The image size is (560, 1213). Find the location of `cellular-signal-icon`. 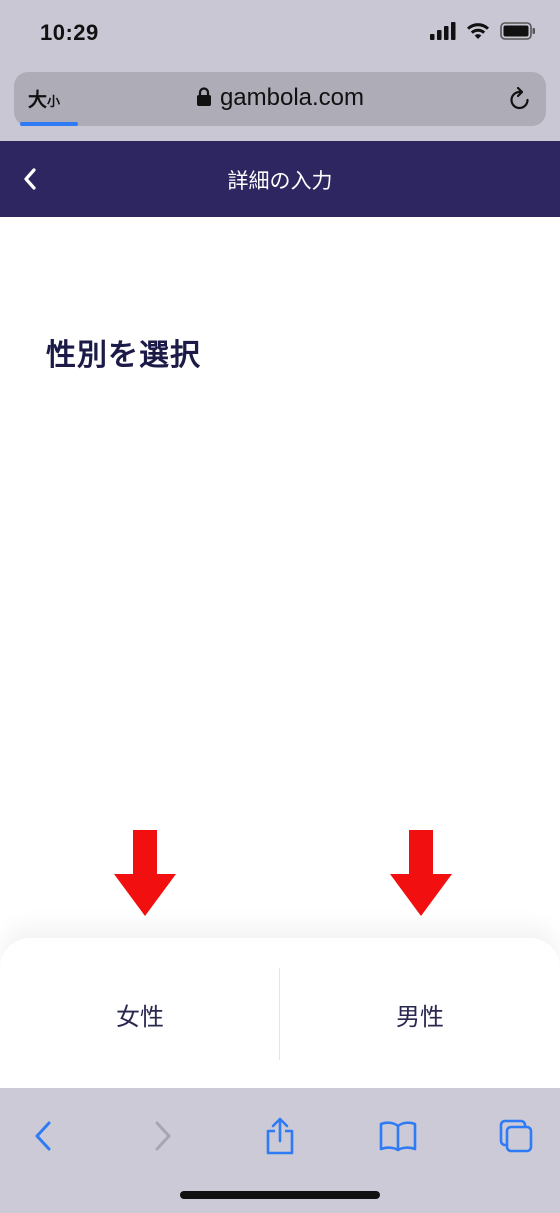

cellular-signal-icon is located at coordinates (443, 31).